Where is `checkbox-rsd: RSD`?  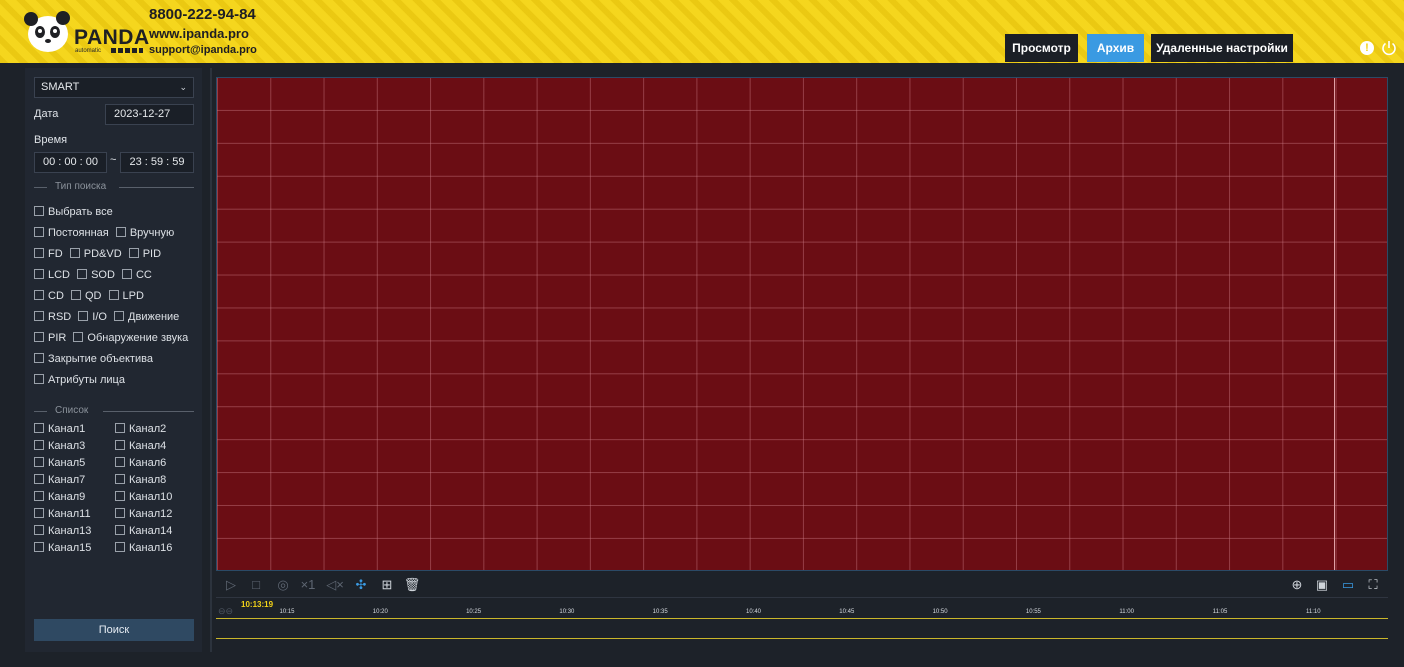 checkbox-rsd: RSD is located at coordinates (52, 317).